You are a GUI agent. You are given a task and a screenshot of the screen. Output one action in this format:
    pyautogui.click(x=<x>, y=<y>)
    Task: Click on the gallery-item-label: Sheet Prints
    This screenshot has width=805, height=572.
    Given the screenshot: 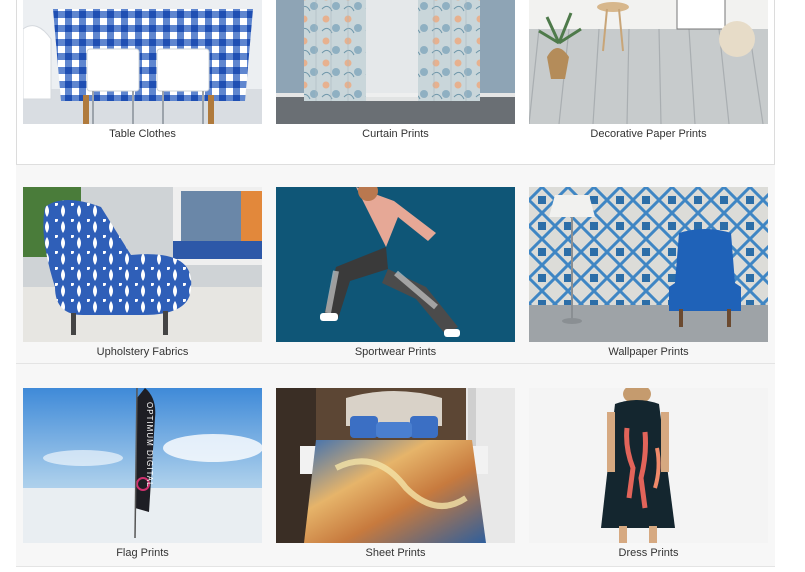 What is the action you would take?
    pyautogui.click(x=395, y=553)
    